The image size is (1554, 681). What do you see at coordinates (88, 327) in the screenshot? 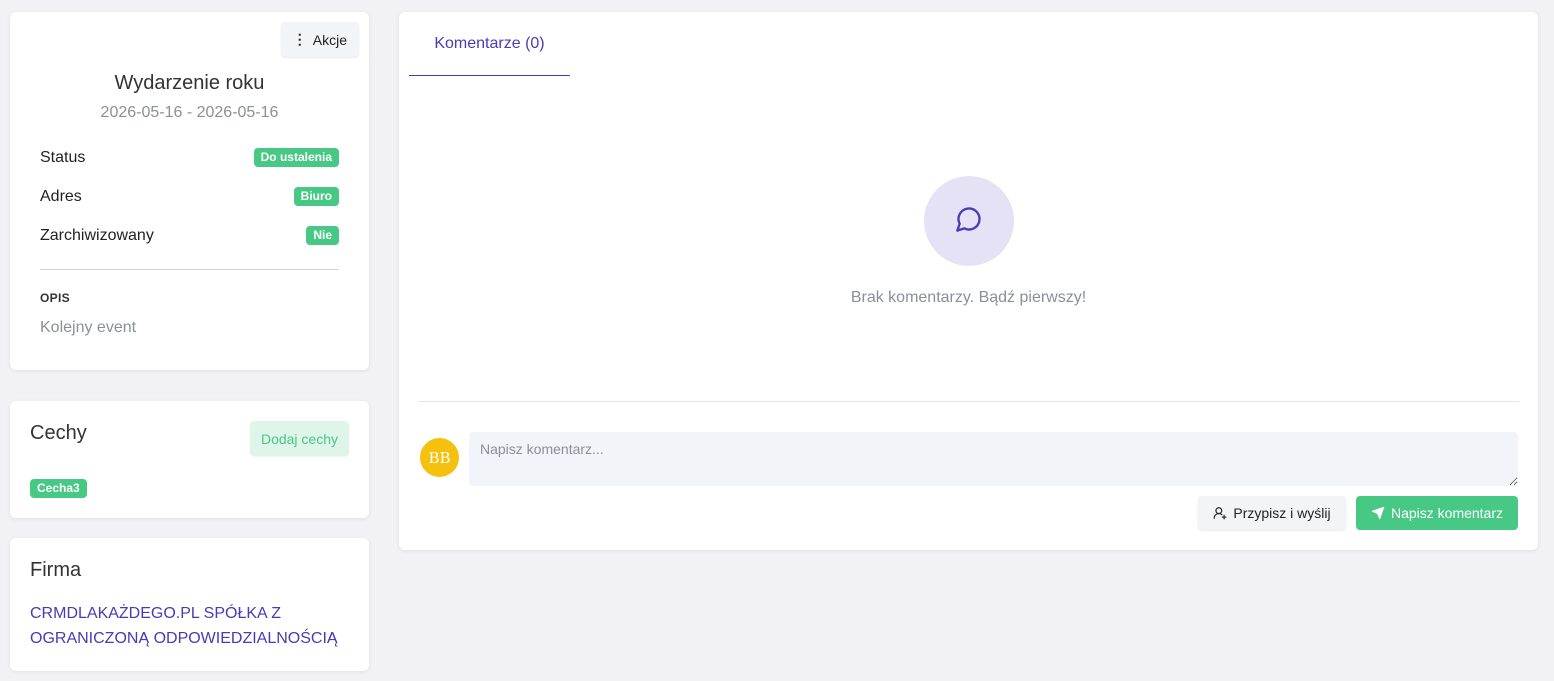
I see `description-text: Kolejny event` at bounding box center [88, 327].